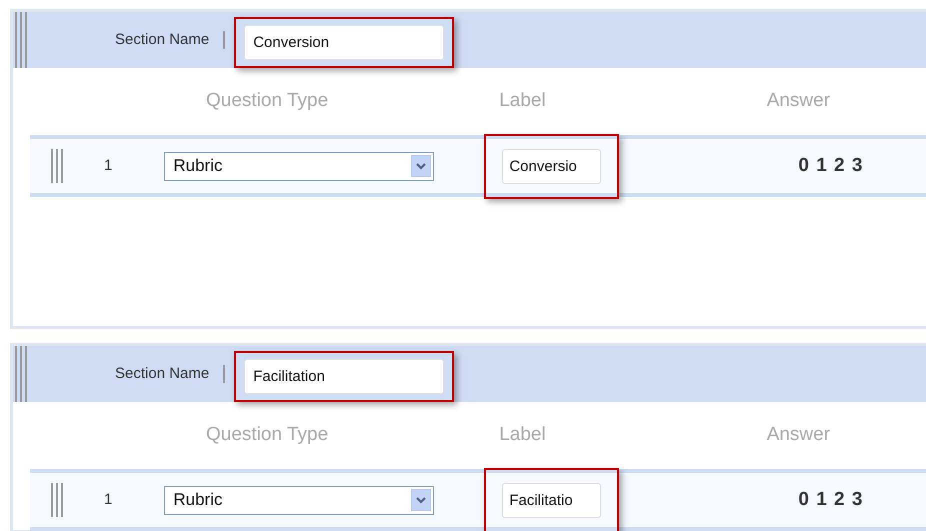 This screenshot has width=926, height=531. Describe the element at coordinates (344, 42) in the screenshot. I see `section-name-field: Conversion` at that location.